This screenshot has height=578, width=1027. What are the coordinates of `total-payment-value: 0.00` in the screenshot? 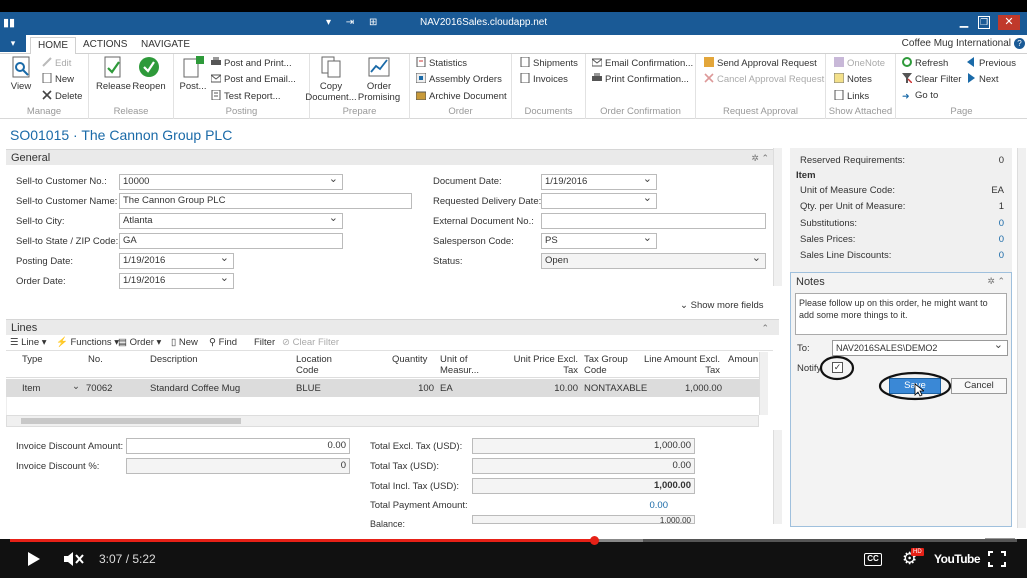 It's located at (634, 506).